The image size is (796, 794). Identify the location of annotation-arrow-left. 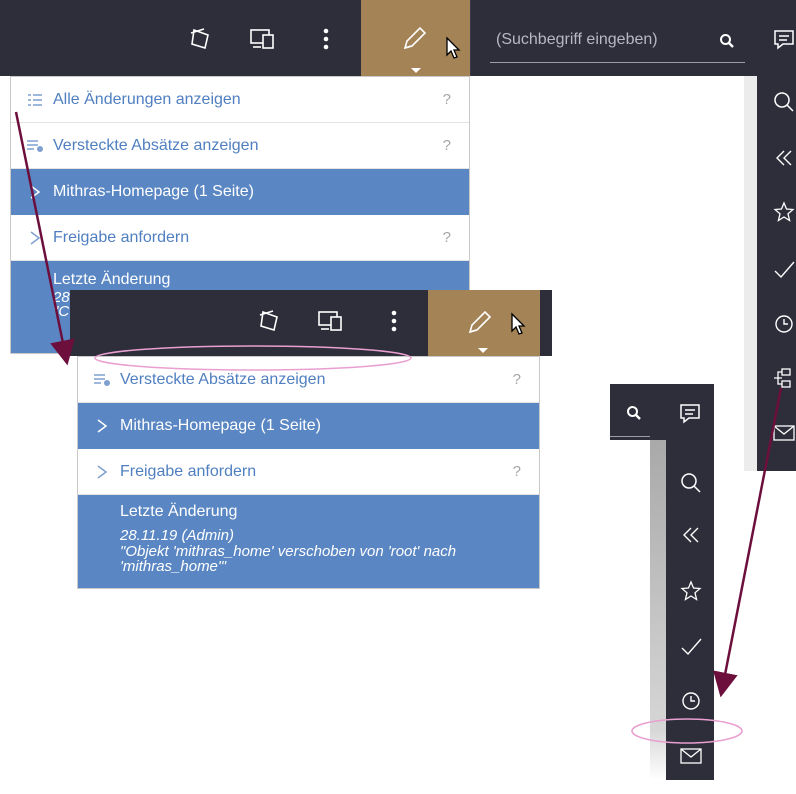
(44, 238).